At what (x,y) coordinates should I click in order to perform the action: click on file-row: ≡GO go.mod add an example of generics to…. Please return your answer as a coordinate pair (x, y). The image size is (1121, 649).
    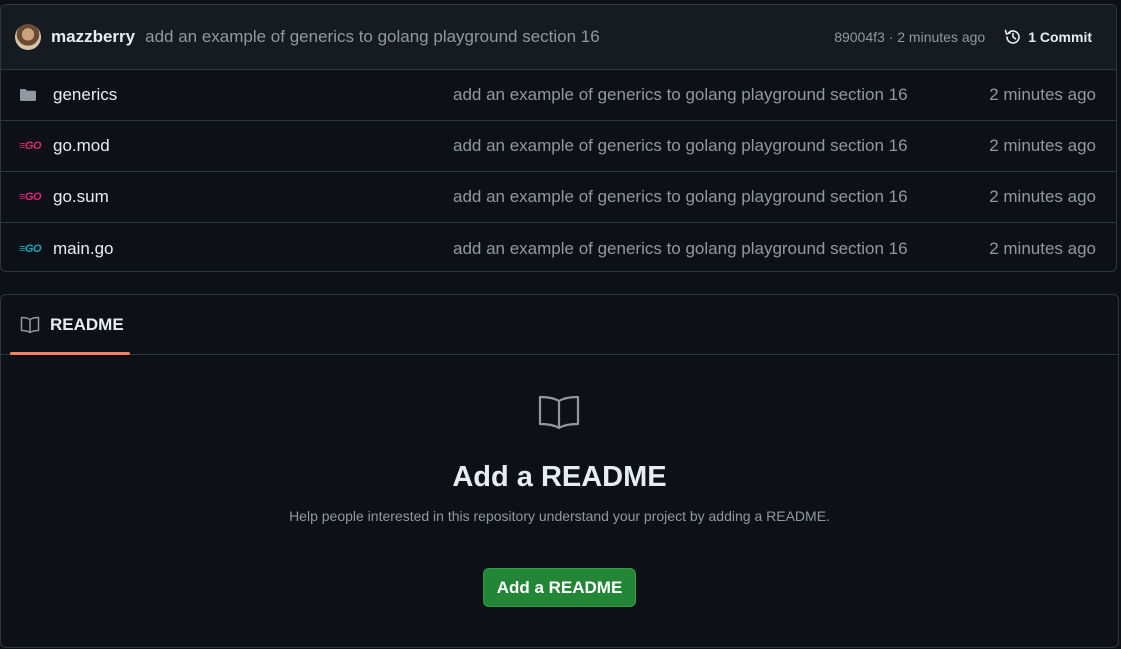
    Looking at the image, I should click on (558, 146).